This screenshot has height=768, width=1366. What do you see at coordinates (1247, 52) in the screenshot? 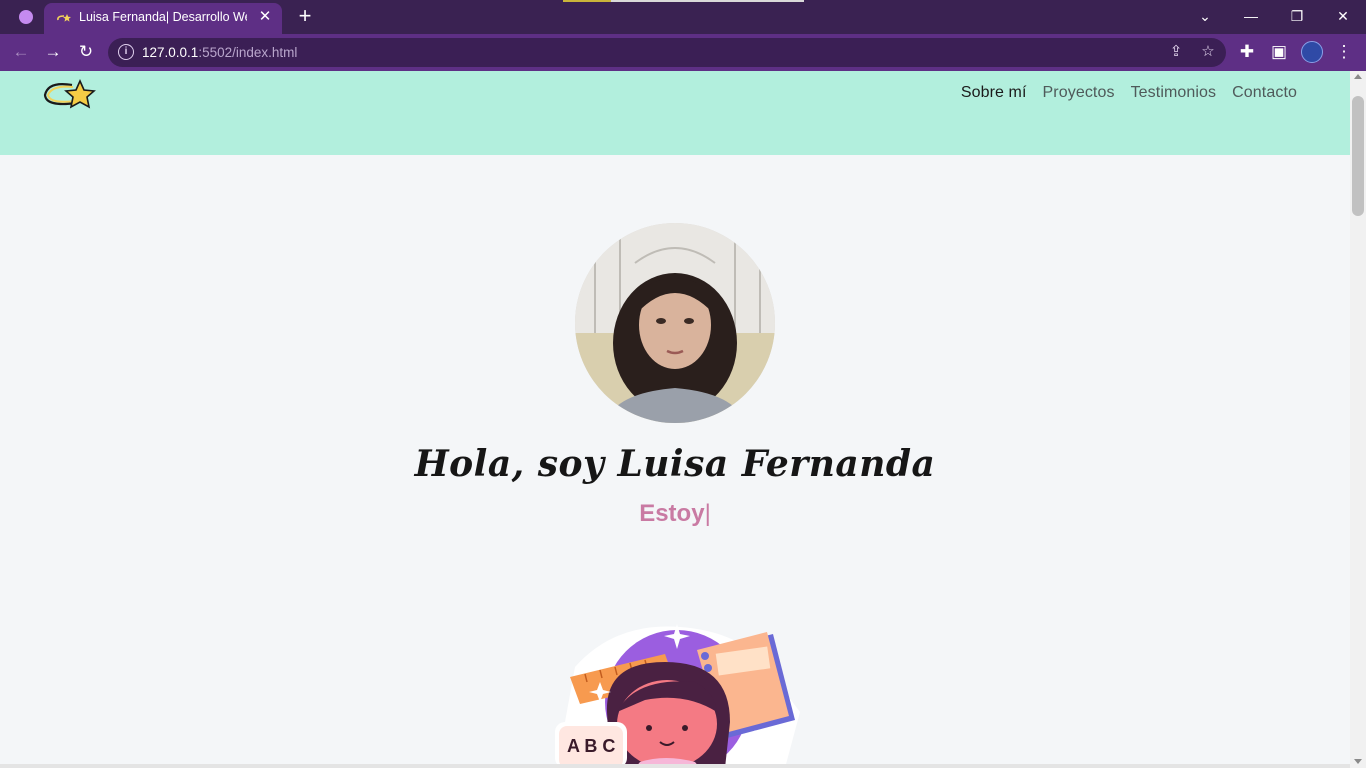
I see `extensions-puzzle-icon: ✚` at bounding box center [1247, 52].